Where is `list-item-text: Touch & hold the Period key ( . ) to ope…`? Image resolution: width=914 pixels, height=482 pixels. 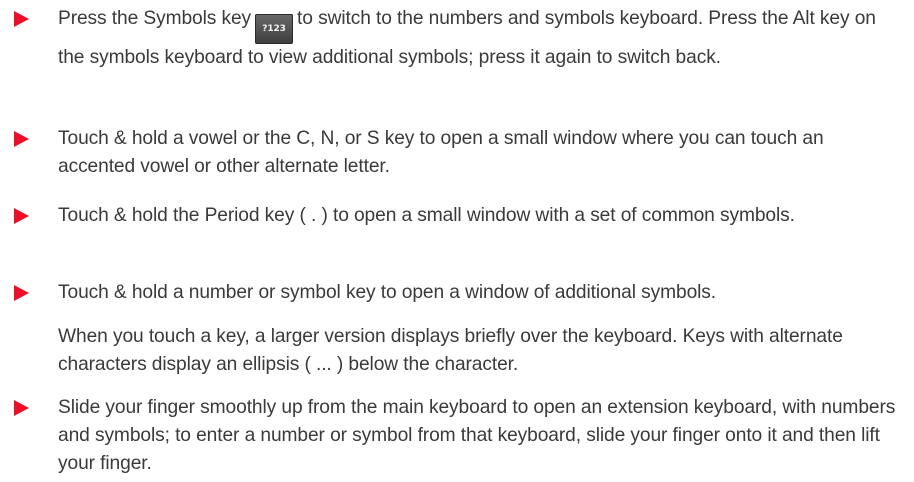
list-item-text: Touch & hold the Period key ( . ) to ope… is located at coordinates (426, 215).